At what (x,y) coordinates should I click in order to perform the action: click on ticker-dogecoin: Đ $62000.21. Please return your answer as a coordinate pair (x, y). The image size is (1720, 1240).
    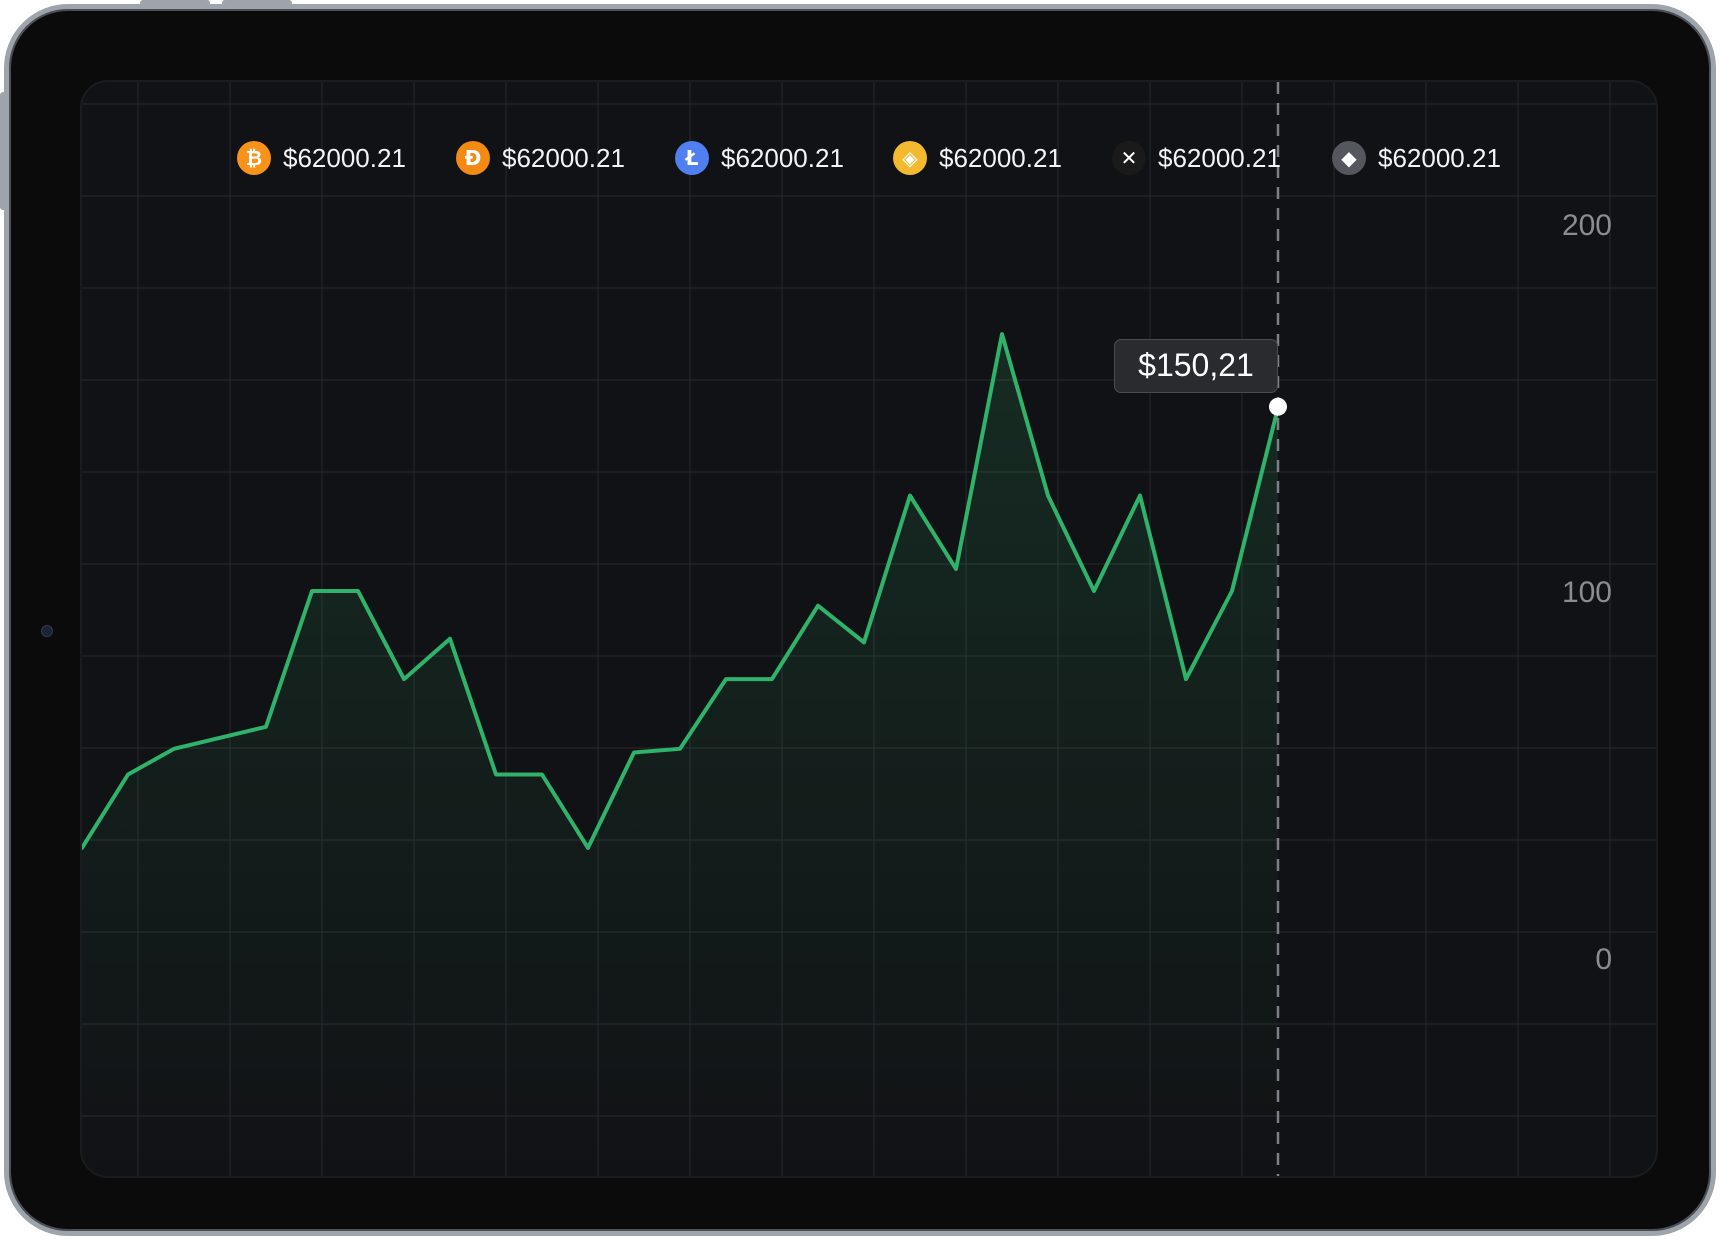
    Looking at the image, I should click on (540, 158).